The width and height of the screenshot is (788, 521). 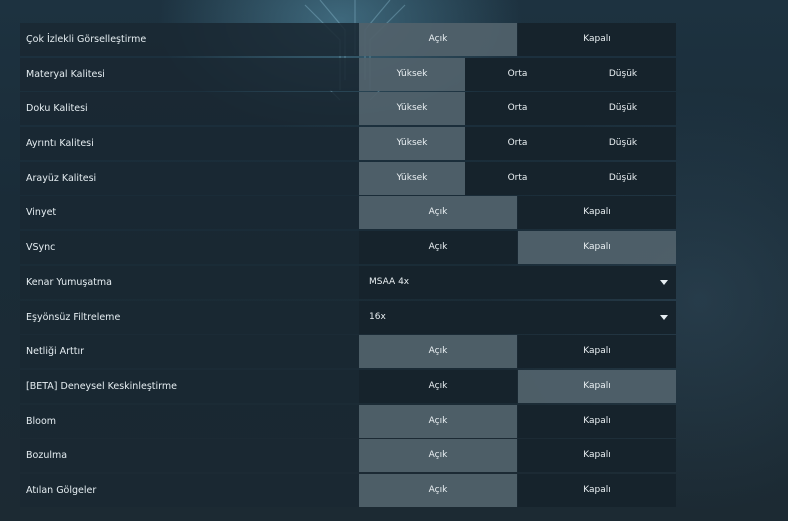 I want to click on setting-row-doku-kalitesi: Doku Kalitesi Yüksek Orta Düşük, so click(x=348, y=109).